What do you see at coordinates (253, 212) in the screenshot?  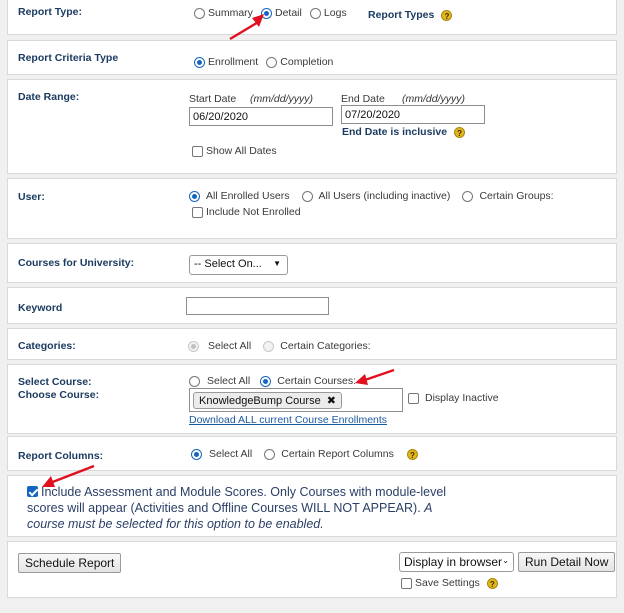 I see `include-not-enrolled-label: Include Not Enrolled` at bounding box center [253, 212].